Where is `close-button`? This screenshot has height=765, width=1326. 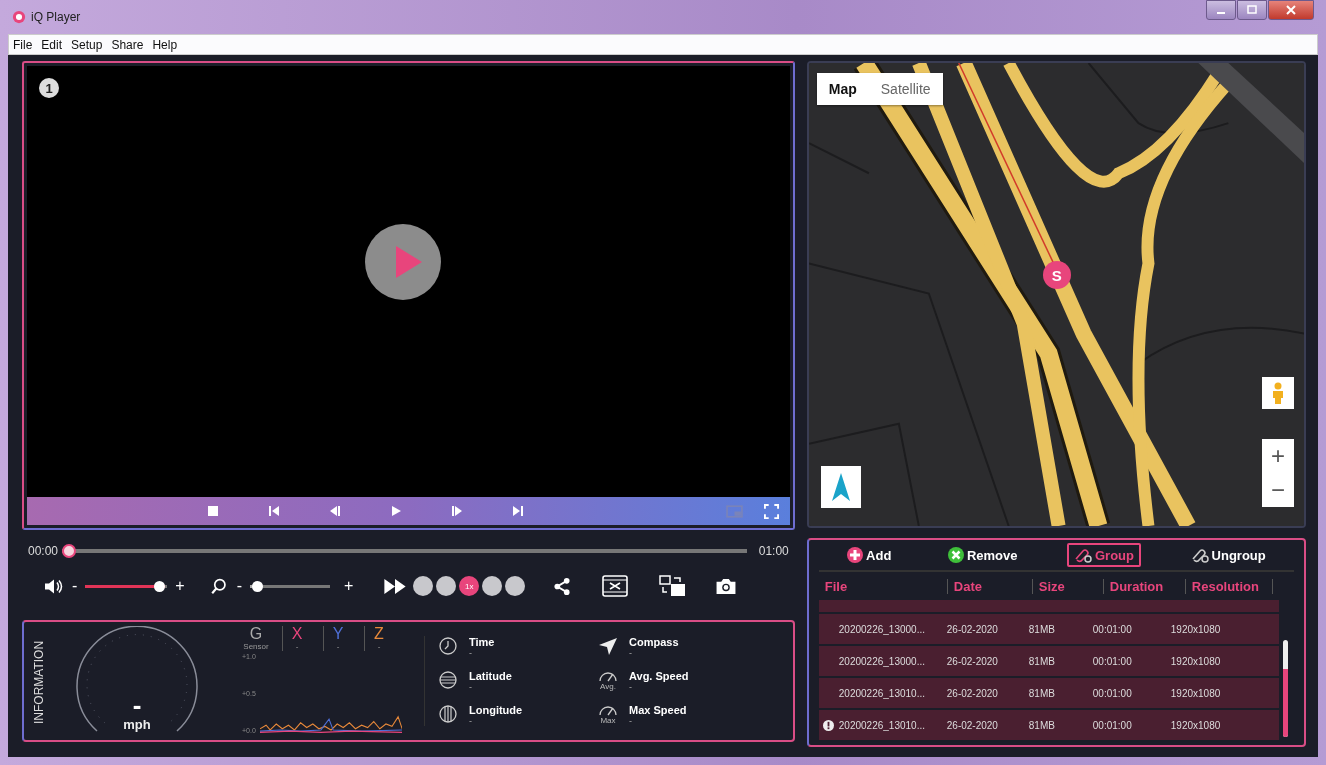 close-button is located at coordinates (1291, 10).